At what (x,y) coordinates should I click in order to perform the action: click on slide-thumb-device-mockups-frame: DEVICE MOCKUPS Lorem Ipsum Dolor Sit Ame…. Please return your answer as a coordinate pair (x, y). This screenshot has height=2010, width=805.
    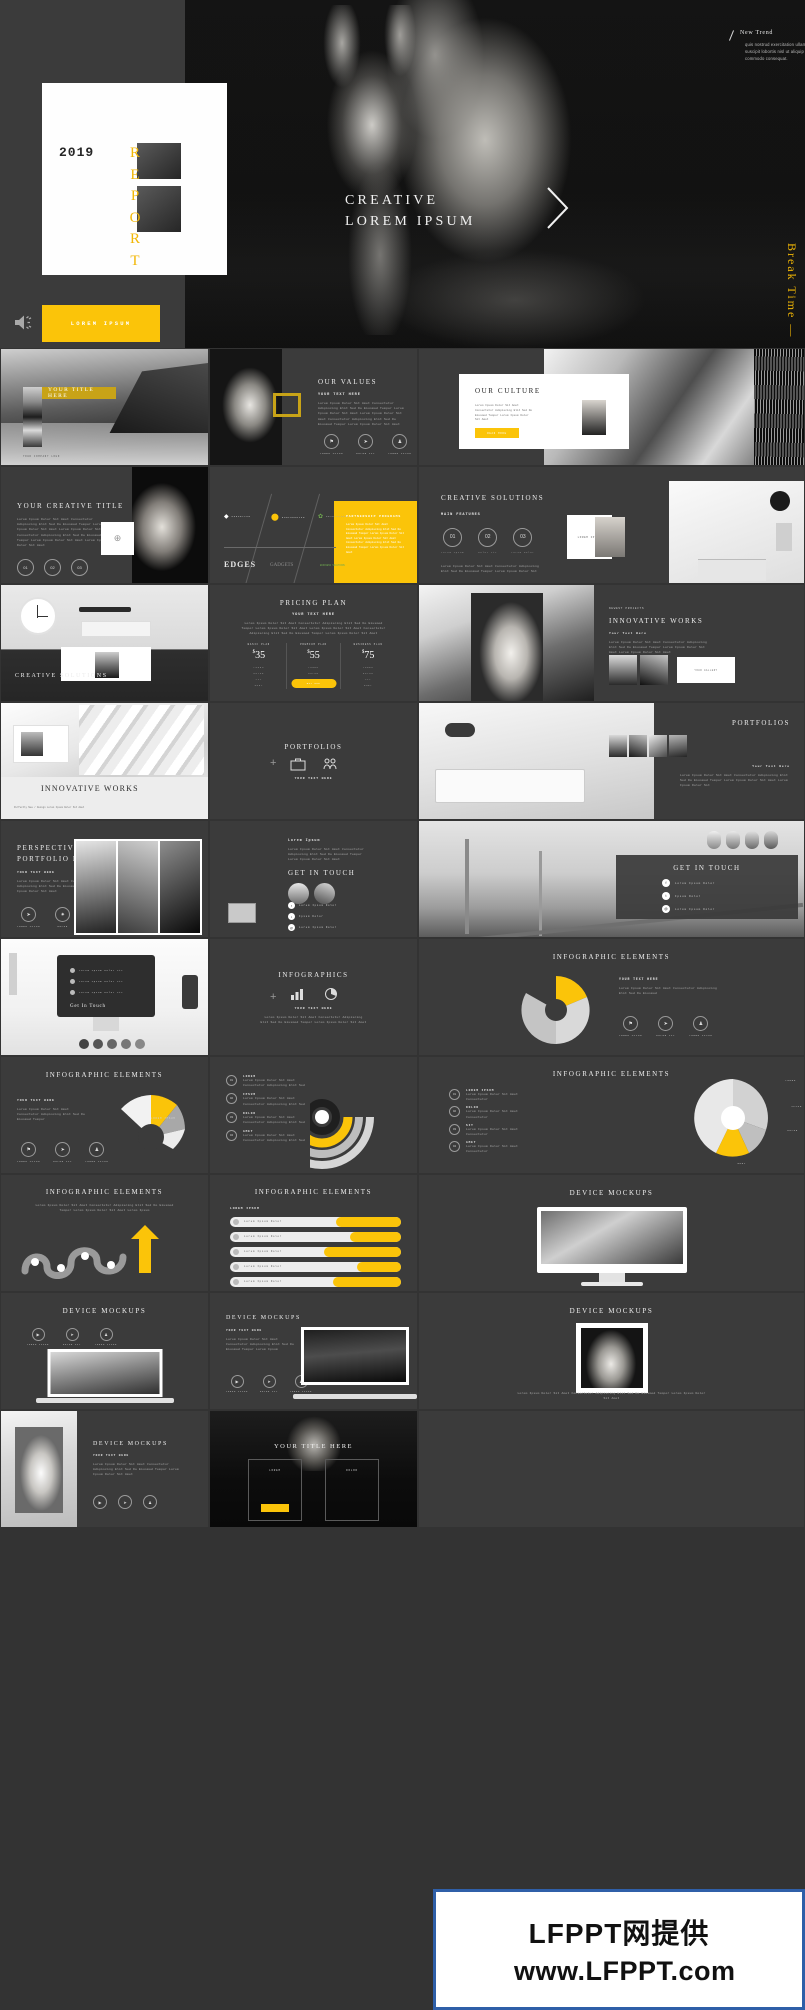
    Looking at the image, I should click on (611, 1351).